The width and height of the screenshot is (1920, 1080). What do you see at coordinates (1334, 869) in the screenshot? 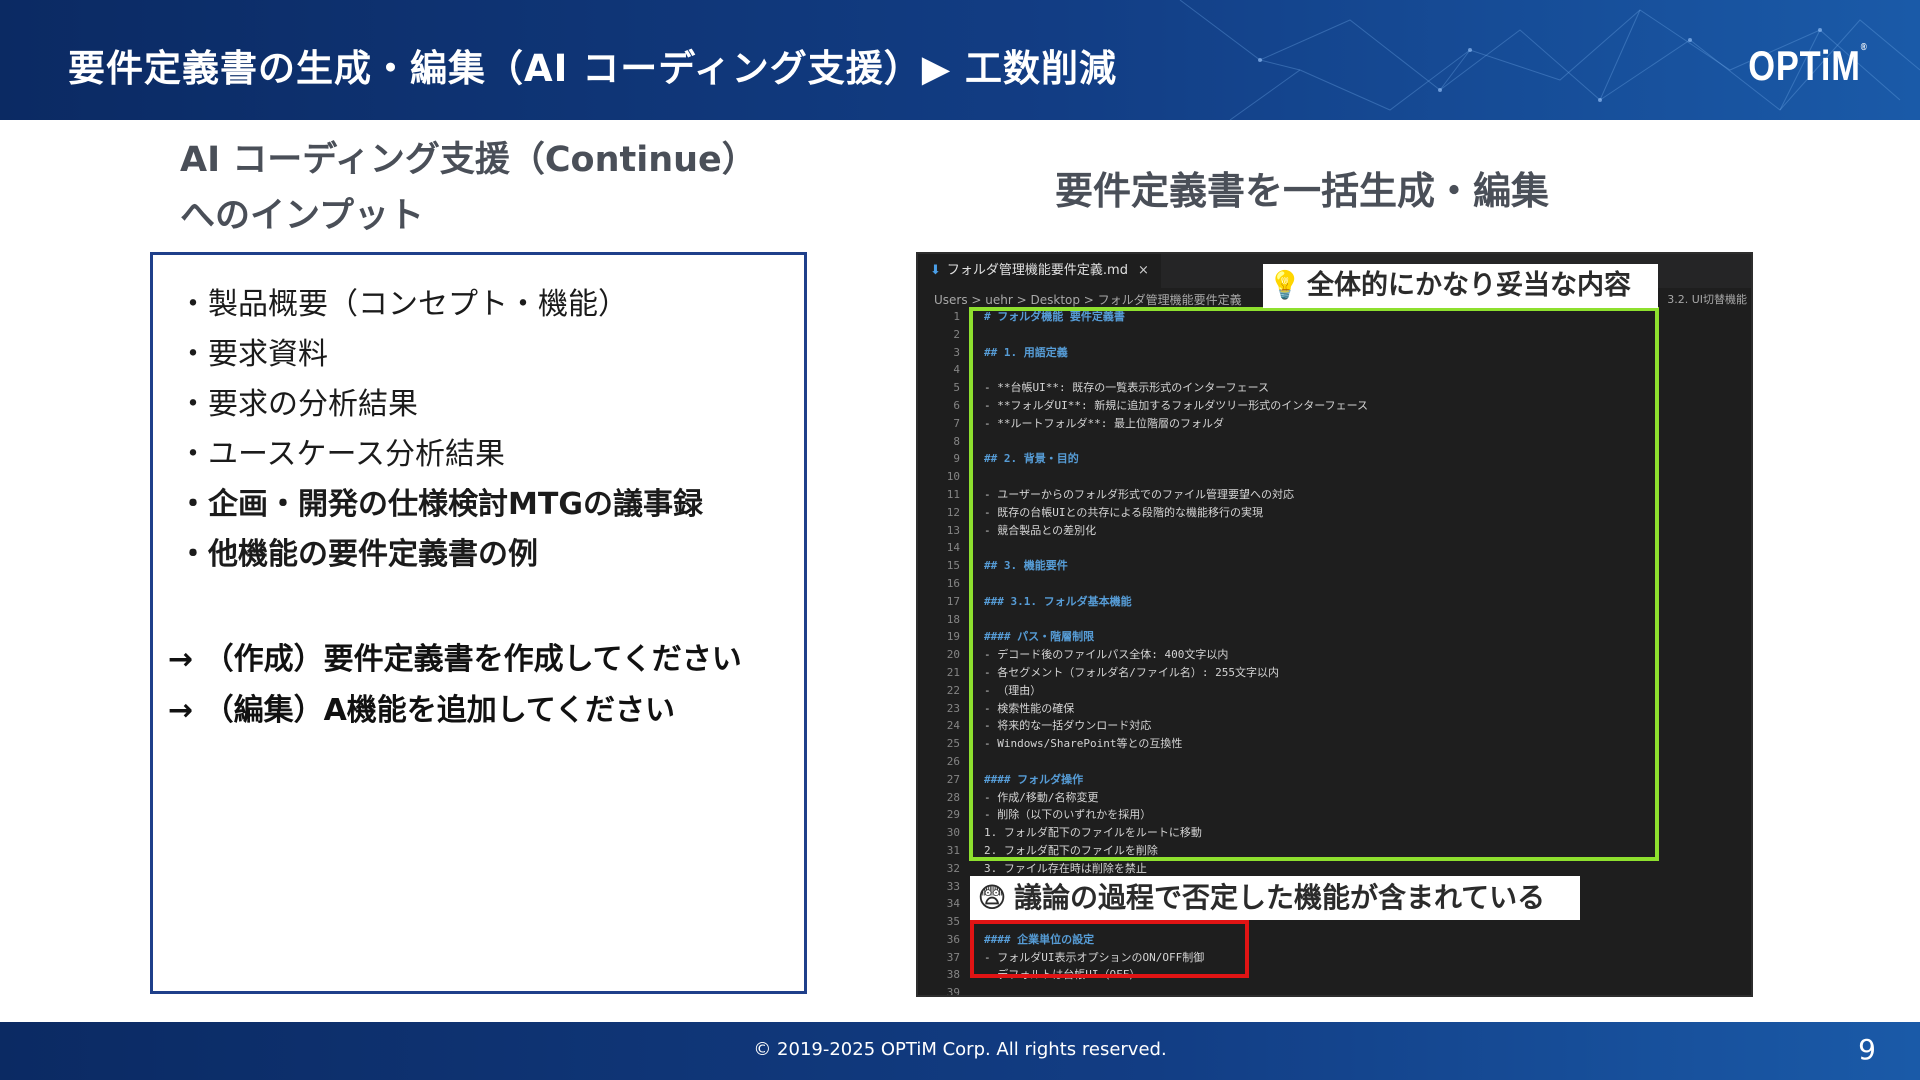
I see `code-line: 32 3. ファイル存在時は削除を禁止` at bounding box center [1334, 869].